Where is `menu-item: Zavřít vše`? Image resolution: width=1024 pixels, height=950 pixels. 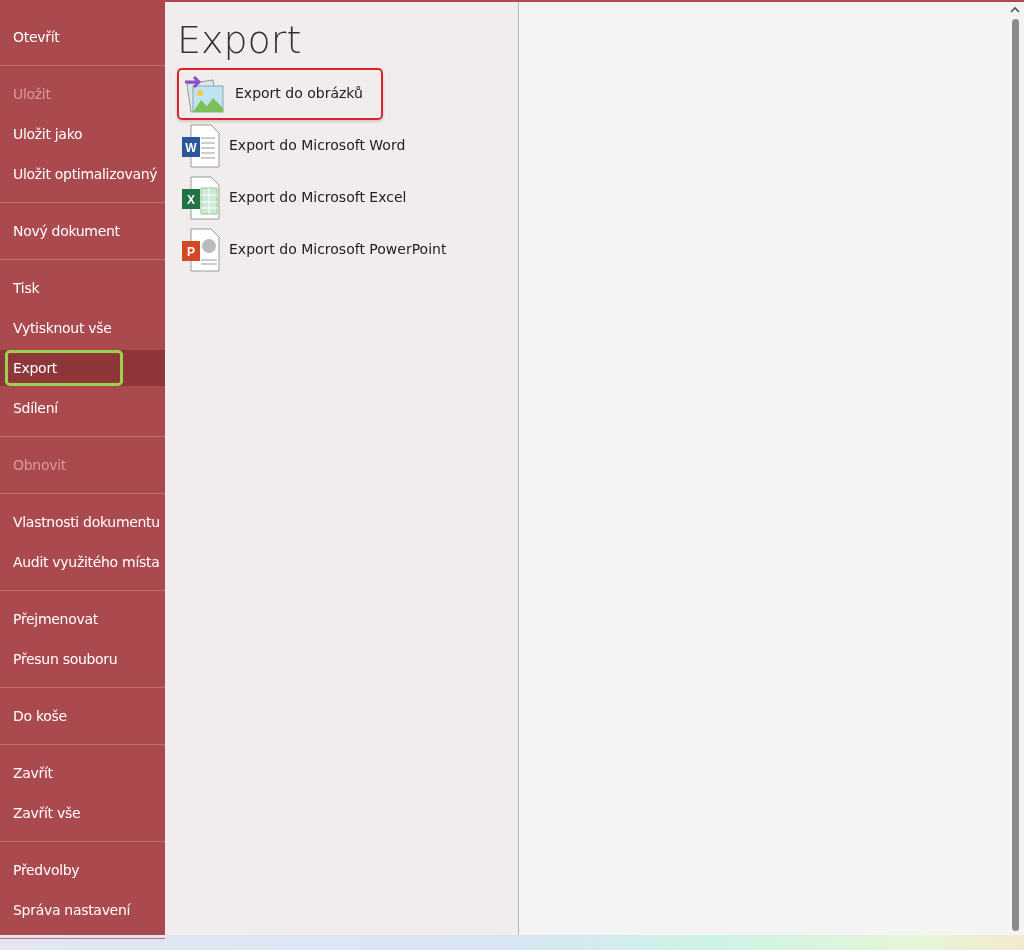
menu-item: Zavřít vše is located at coordinates (82, 813).